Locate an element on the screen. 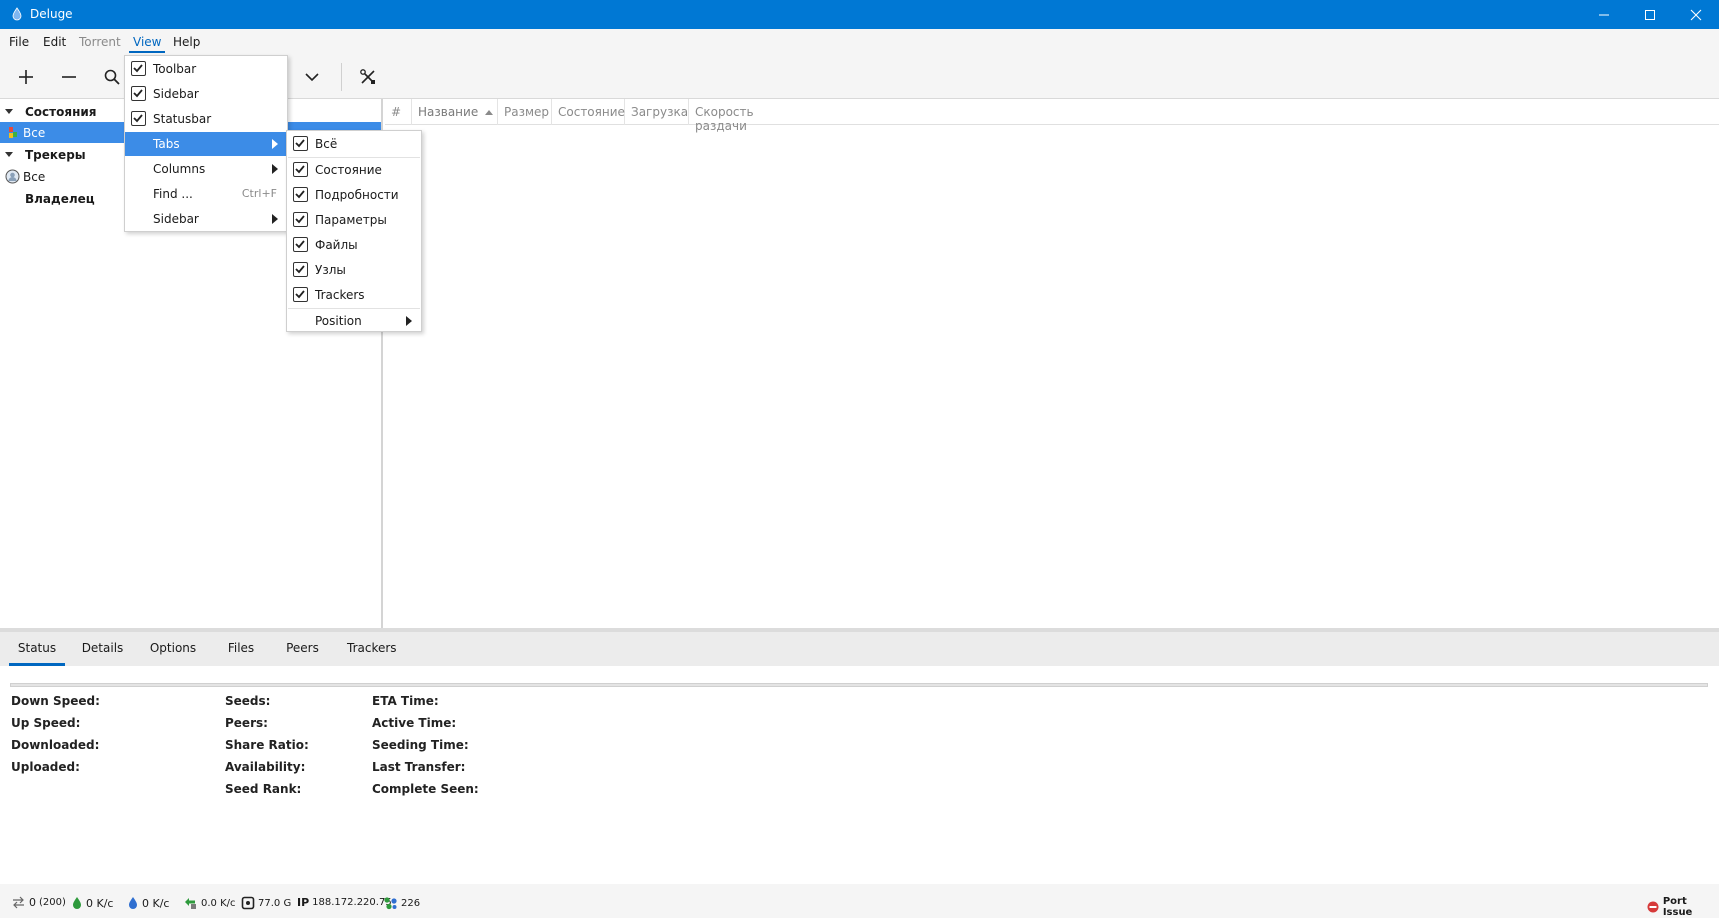  column-header-size: Размер is located at coordinates (525, 112).